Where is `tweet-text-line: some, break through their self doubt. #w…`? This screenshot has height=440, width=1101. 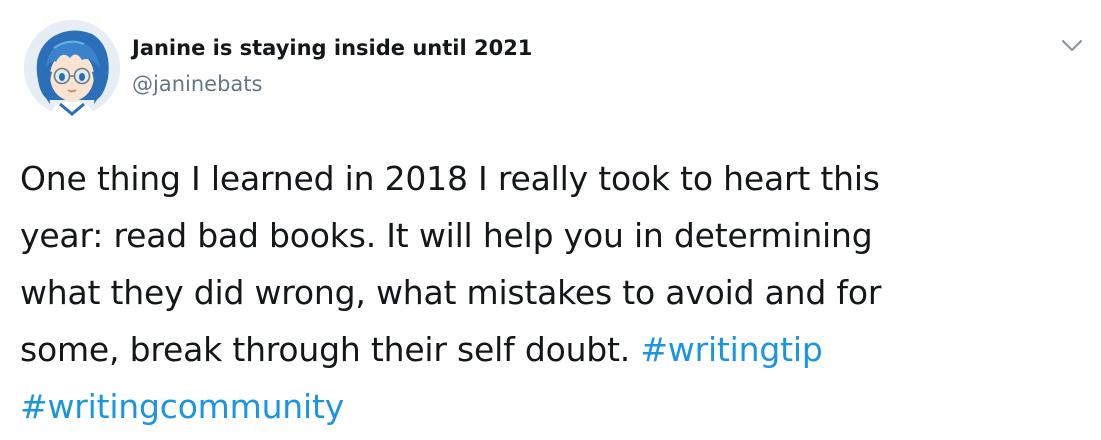 tweet-text-line: some, break through their self doubt. #w… is located at coordinates (550, 349).